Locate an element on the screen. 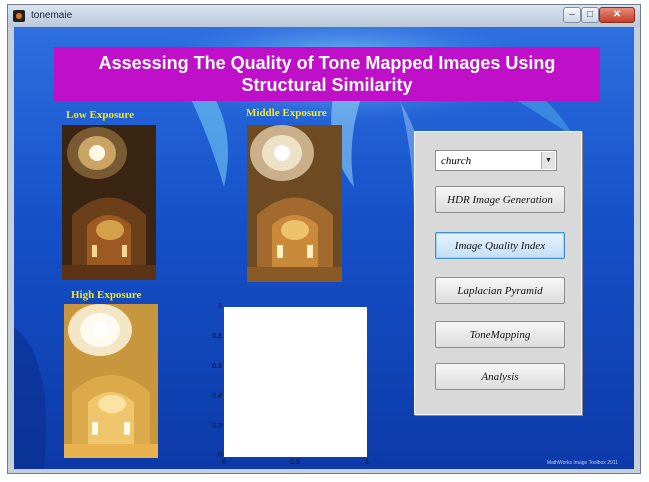  laplacian-pyramid-button: Laplacian Pyramid is located at coordinates (500, 290).